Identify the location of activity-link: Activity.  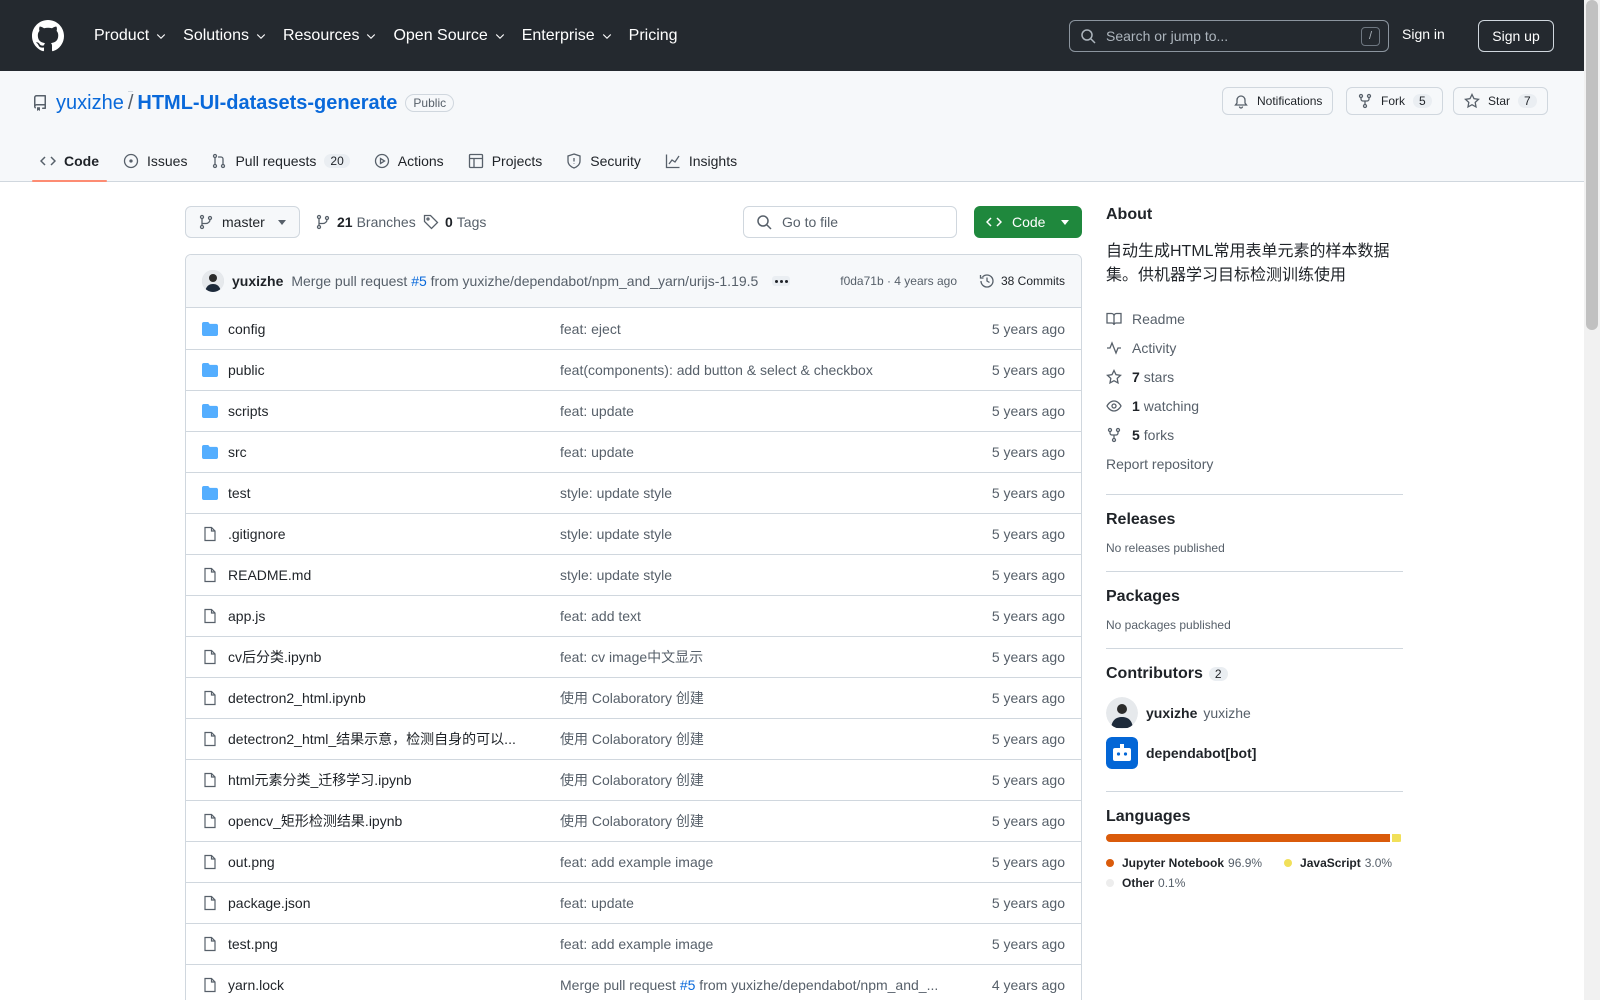
(1254, 347).